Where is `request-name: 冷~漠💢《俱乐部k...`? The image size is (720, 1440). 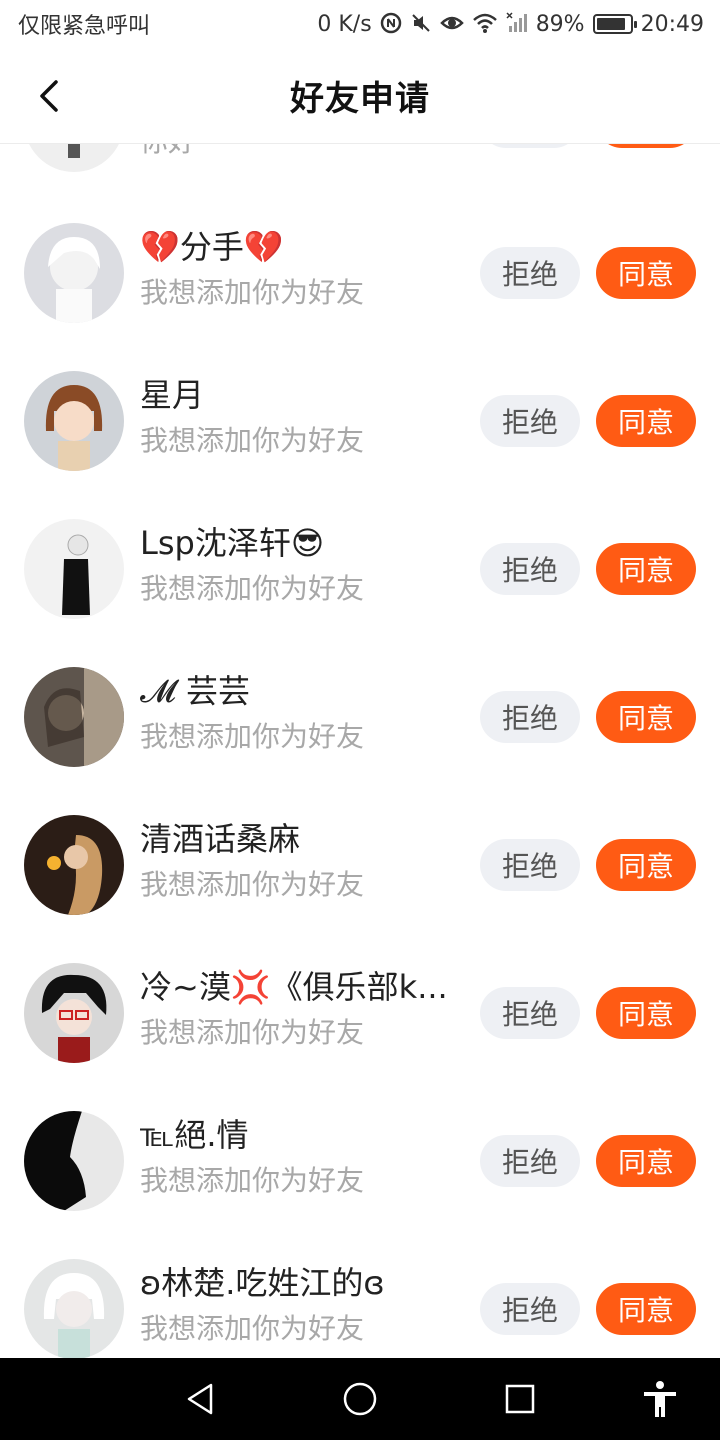
request-name: 冷~漠💢《俱乐部k... is located at coordinates (294, 987).